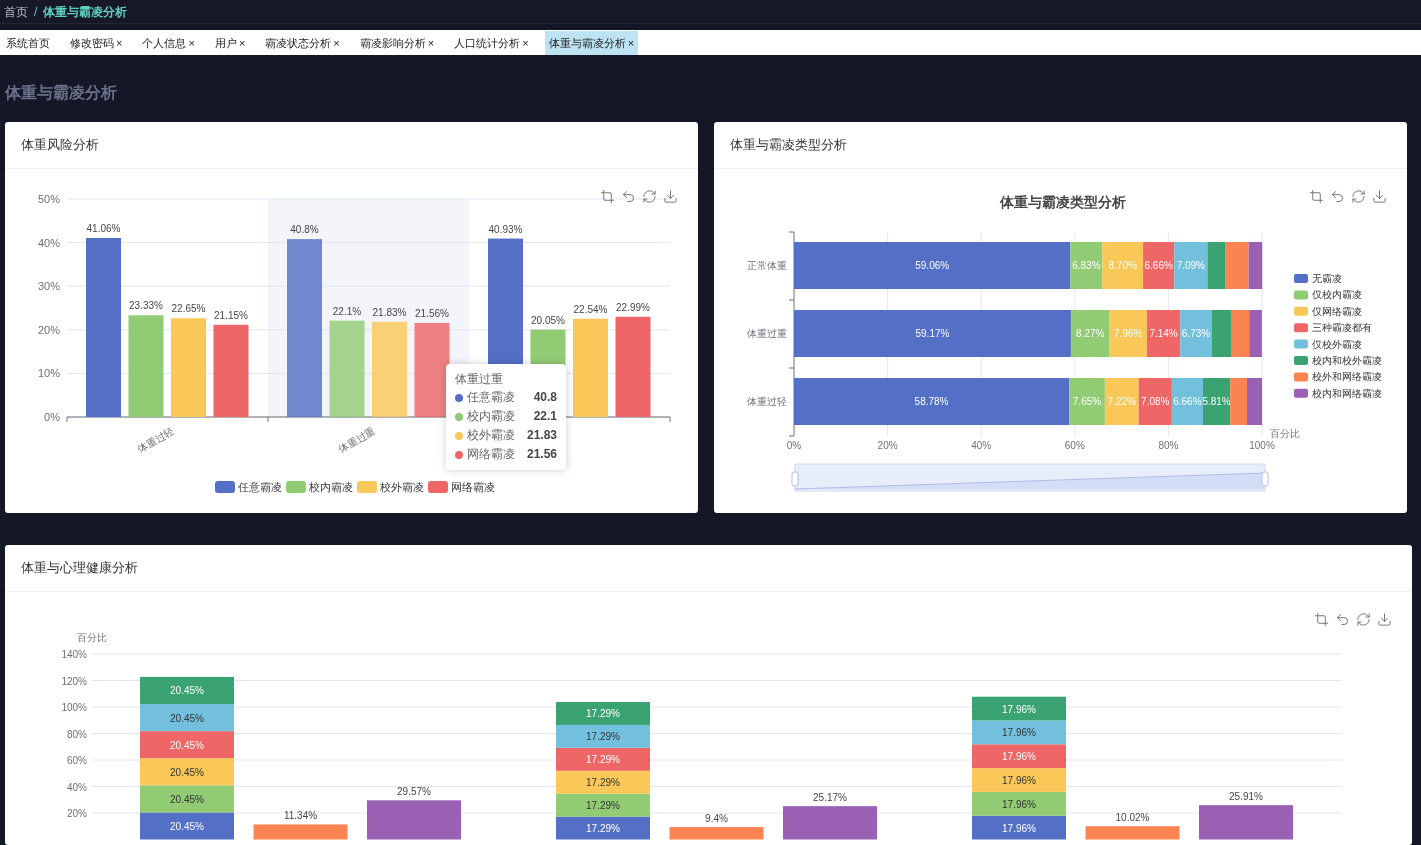  Describe the element at coordinates (491, 416) in the screenshot. I see `tooltip-series-name: 校内霸凌` at that location.